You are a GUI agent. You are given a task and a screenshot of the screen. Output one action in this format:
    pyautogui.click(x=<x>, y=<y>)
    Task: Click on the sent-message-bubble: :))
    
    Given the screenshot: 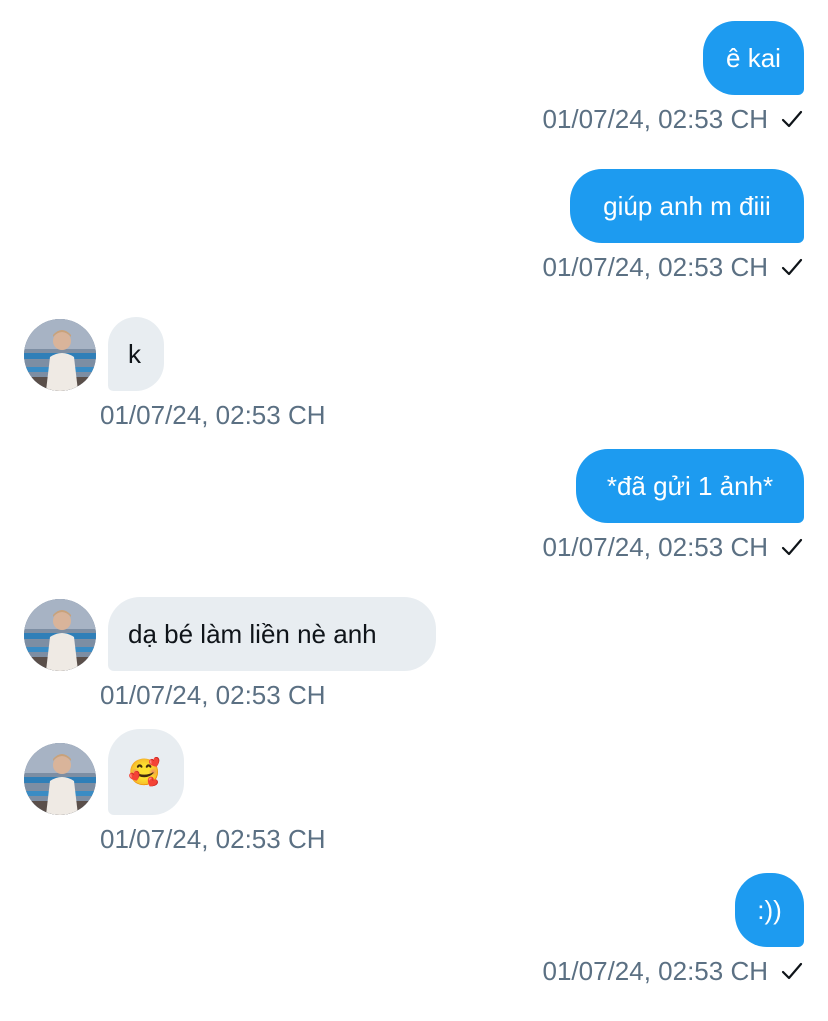 What is the action you would take?
    pyautogui.click(x=769, y=910)
    